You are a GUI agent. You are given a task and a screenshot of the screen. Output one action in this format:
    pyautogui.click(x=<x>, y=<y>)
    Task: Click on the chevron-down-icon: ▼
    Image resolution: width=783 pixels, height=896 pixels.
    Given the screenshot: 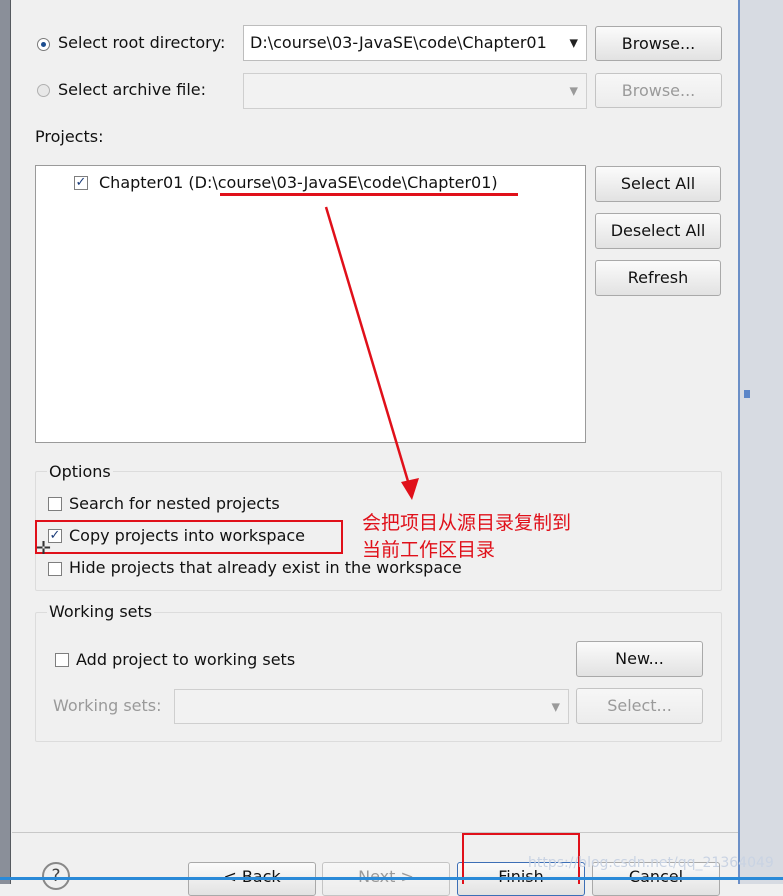 What is the action you would take?
    pyautogui.click(x=556, y=706)
    